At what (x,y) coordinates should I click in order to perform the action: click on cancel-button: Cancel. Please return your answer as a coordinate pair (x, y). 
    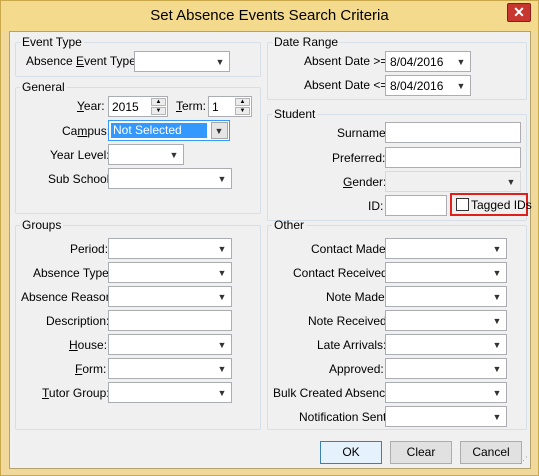
    Looking at the image, I should click on (491, 452).